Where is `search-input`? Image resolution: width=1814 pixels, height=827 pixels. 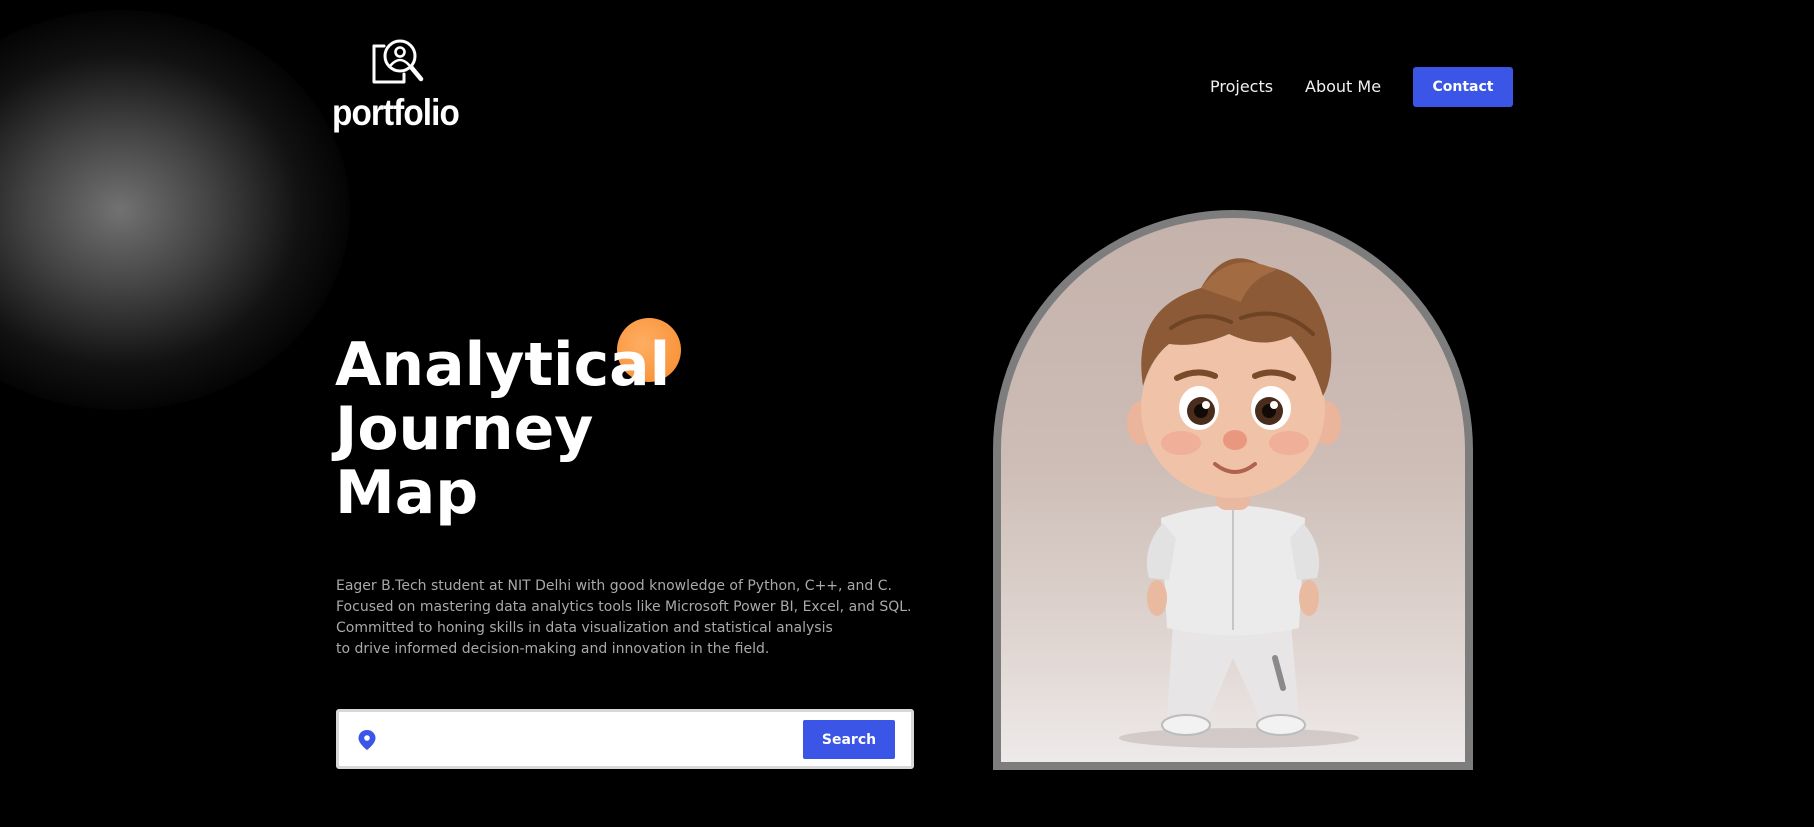
search-input is located at coordinates (581, 739).